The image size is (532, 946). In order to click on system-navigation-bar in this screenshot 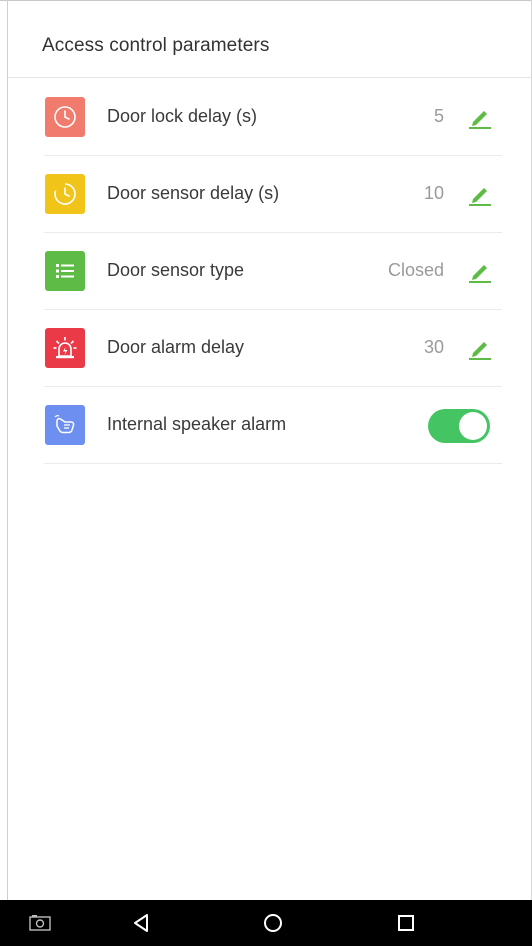, I will do `click(266, 923)`.